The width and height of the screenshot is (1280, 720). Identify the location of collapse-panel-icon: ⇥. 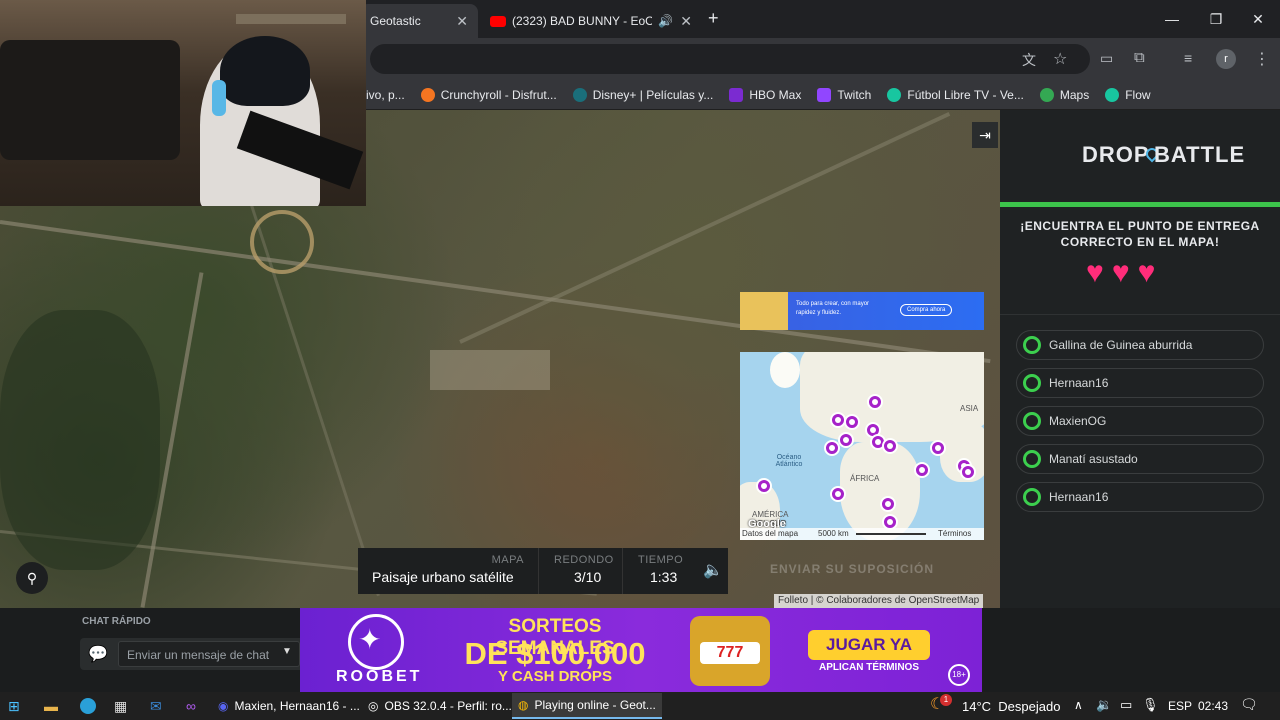
(985, 135).